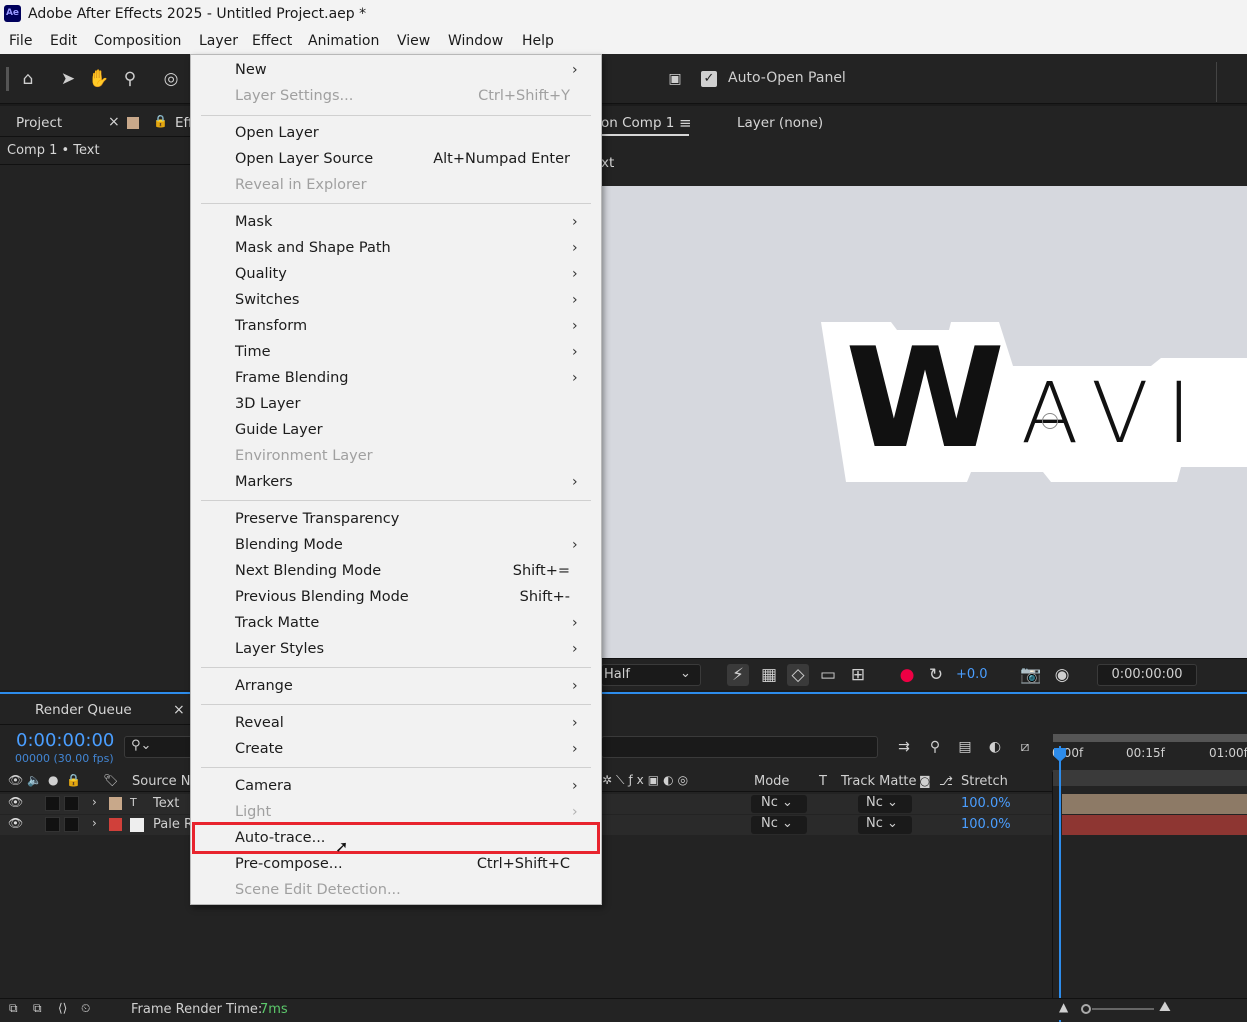  I want to click on in-out-toggle-icon: ⟨⟩, so click(62, 1008).